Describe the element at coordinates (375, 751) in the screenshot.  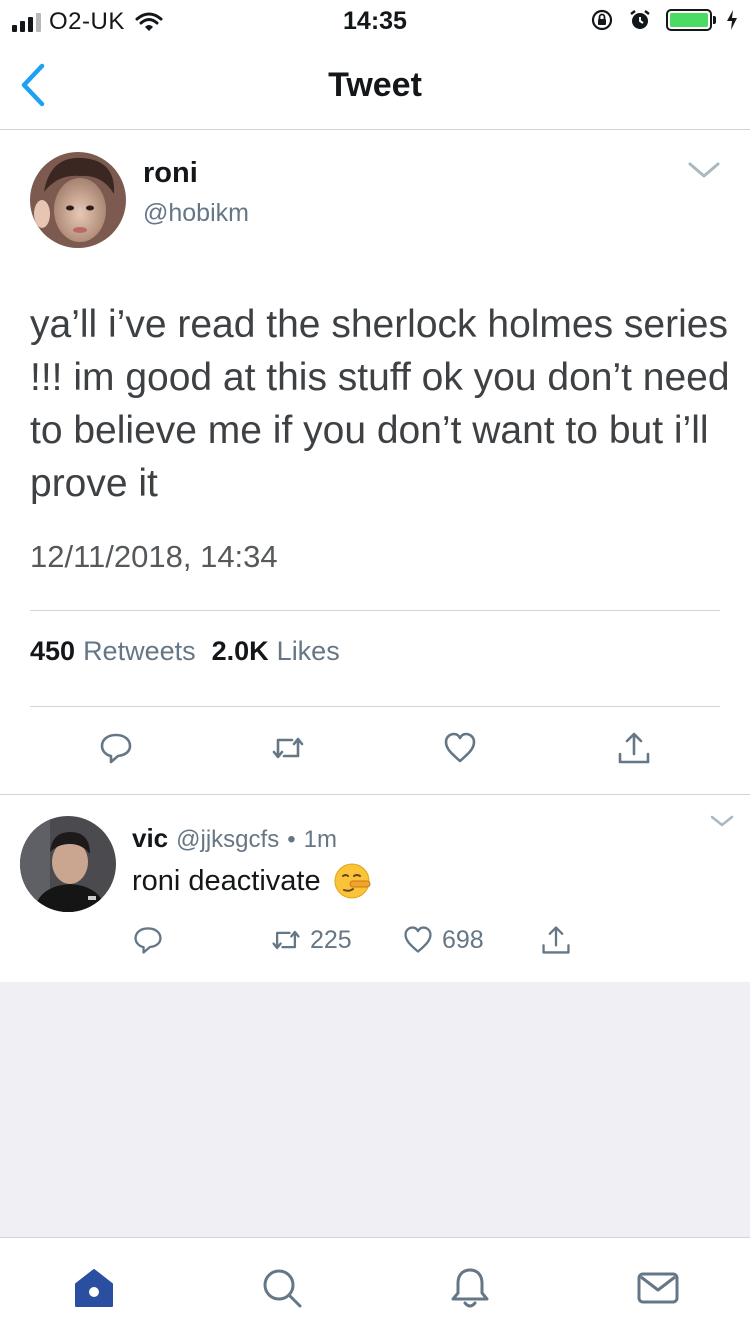
I see `tweet-actions` at that location.